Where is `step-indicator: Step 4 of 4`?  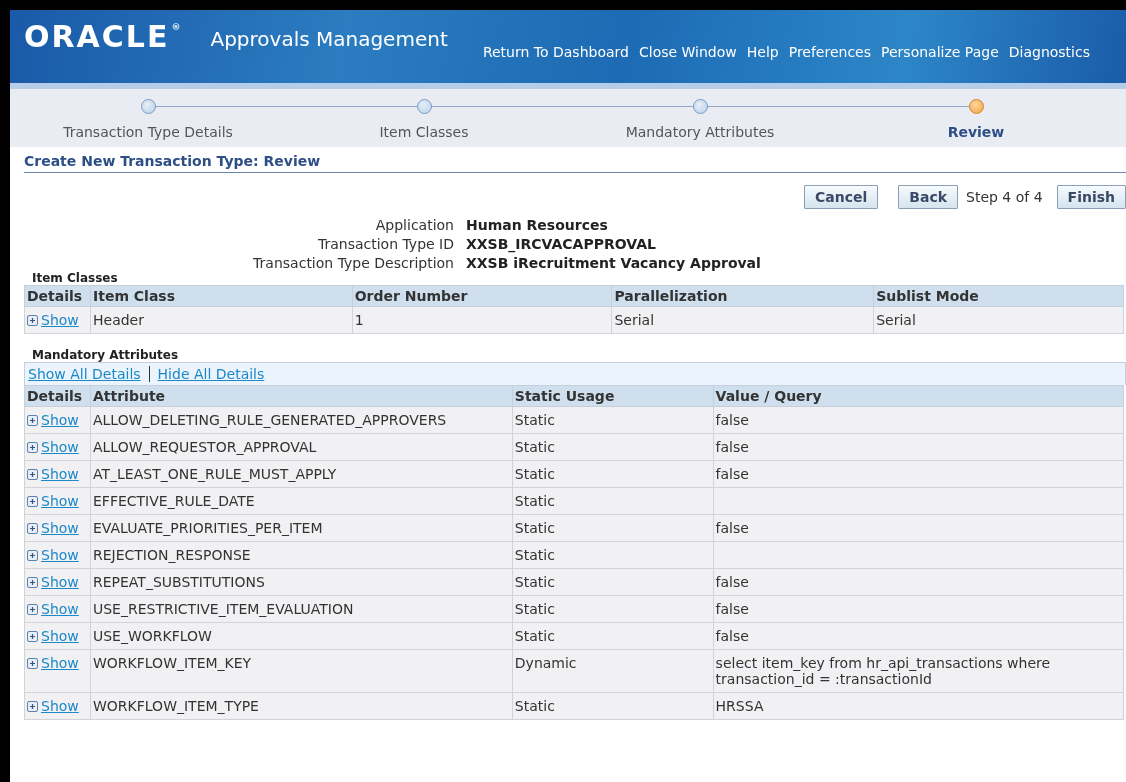 step-indicator: Step 4 of 4 is located at coordinates (1004, 197).